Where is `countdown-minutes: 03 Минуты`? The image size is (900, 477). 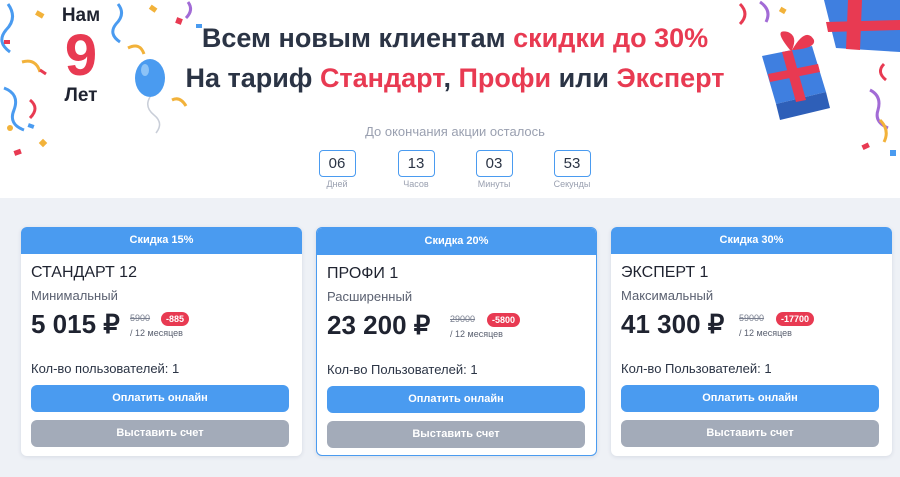 countdown-minutes: 03 Минуты is located at coordinates (494, 169).